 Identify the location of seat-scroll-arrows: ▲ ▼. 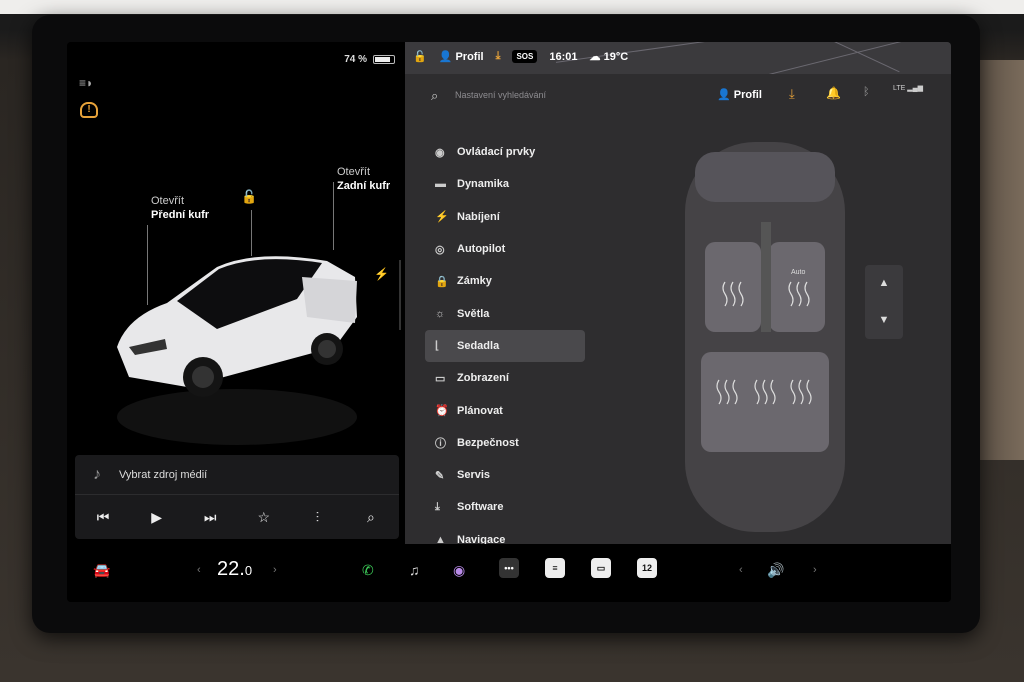
(884, 302).